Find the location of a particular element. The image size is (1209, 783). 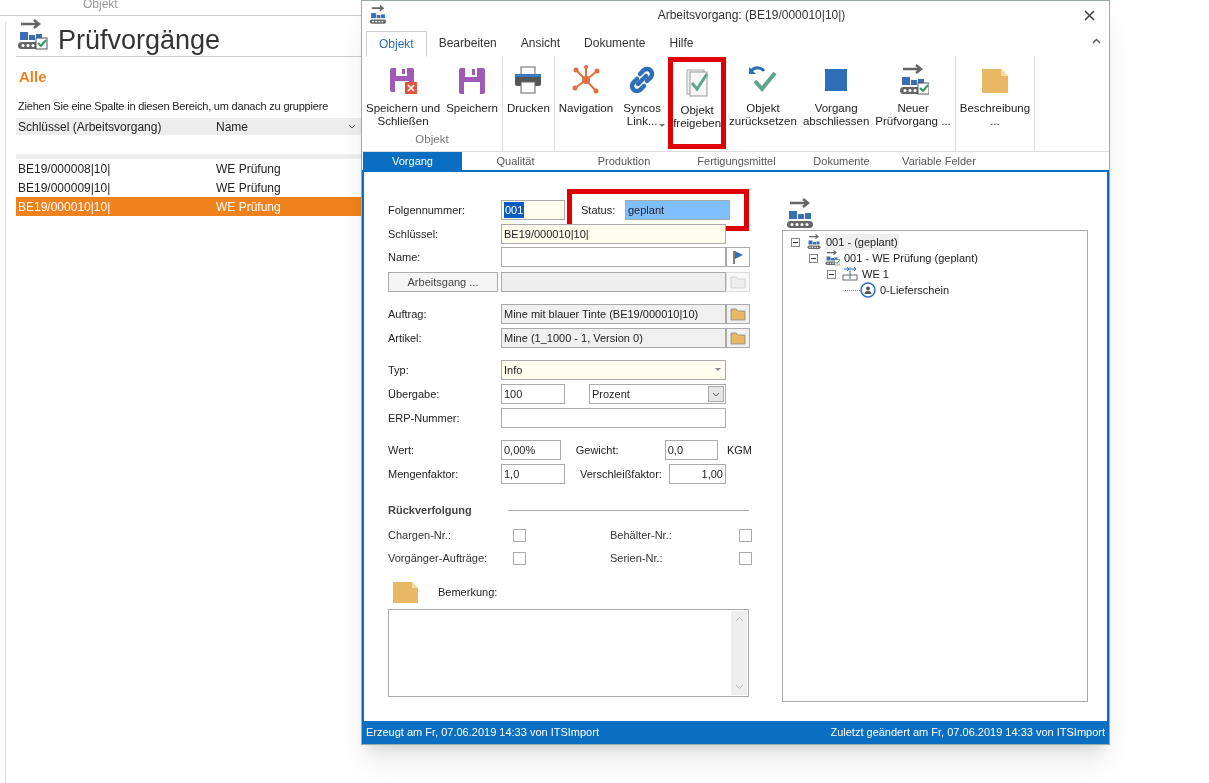

dropdown-field: Prozent is located at coordinates (657, 394).